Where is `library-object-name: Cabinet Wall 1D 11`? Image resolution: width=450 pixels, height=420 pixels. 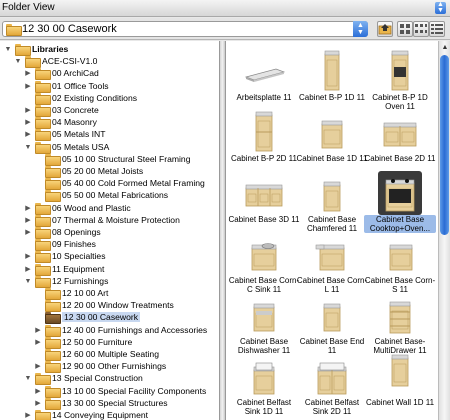
library-object-name: Cabinet Wall 1D 11 is located at coordinates (400, 402).